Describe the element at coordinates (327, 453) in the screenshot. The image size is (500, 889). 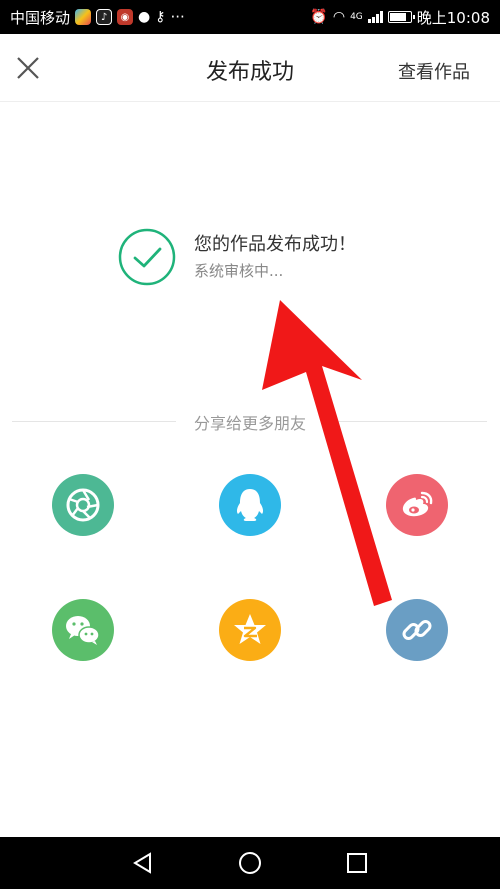
I see `annotation-arrow` at that location.